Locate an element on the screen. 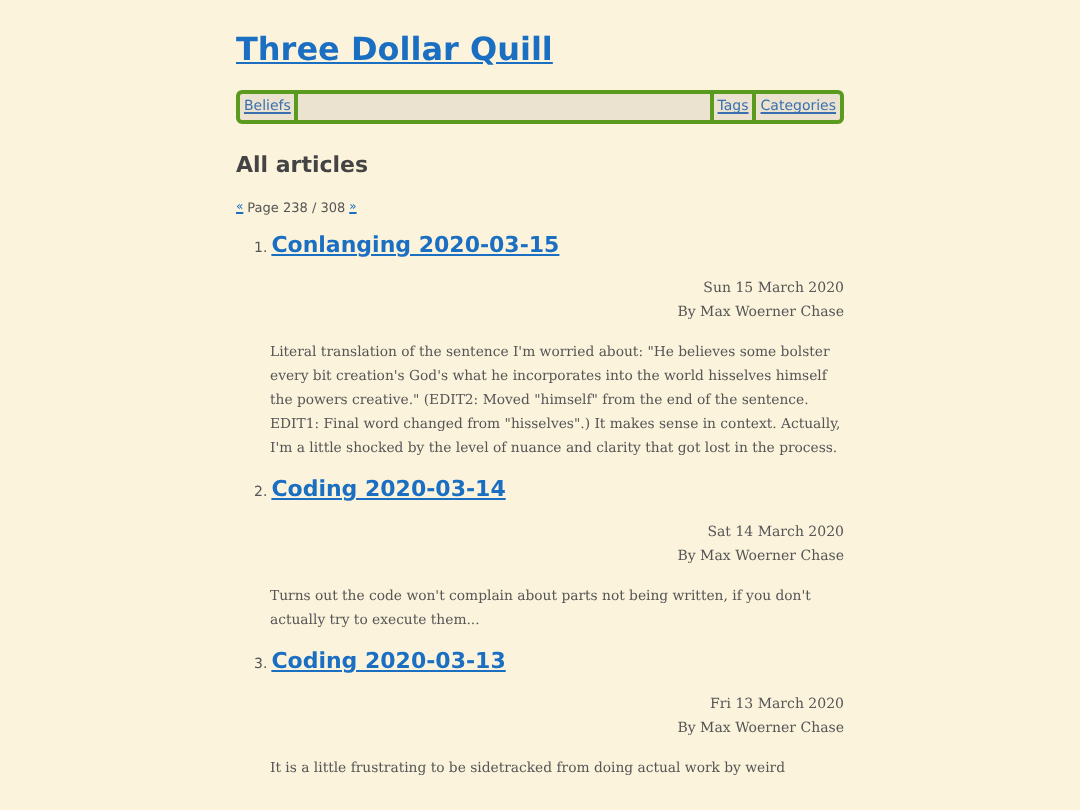 The height and width of the screenshot is (810, 1080). page-heading: All articles is located at coordinates (302, 166).